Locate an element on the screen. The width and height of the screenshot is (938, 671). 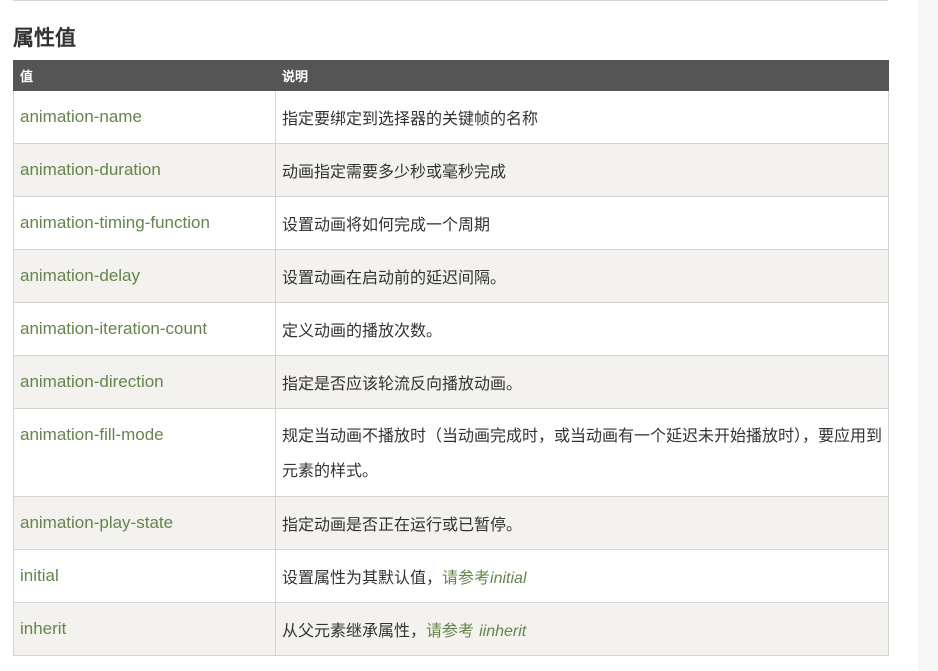
value-cell: animation-direction is located at coordinates (144, 382).